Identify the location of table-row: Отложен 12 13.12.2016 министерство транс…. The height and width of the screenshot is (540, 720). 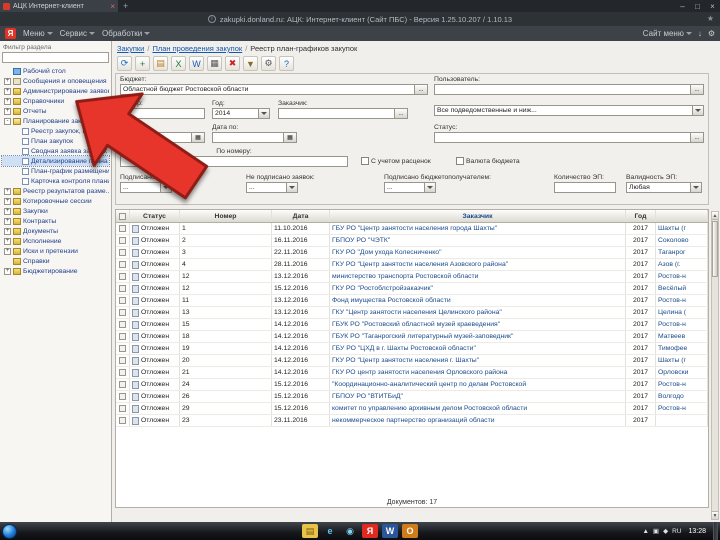
(412, 277).